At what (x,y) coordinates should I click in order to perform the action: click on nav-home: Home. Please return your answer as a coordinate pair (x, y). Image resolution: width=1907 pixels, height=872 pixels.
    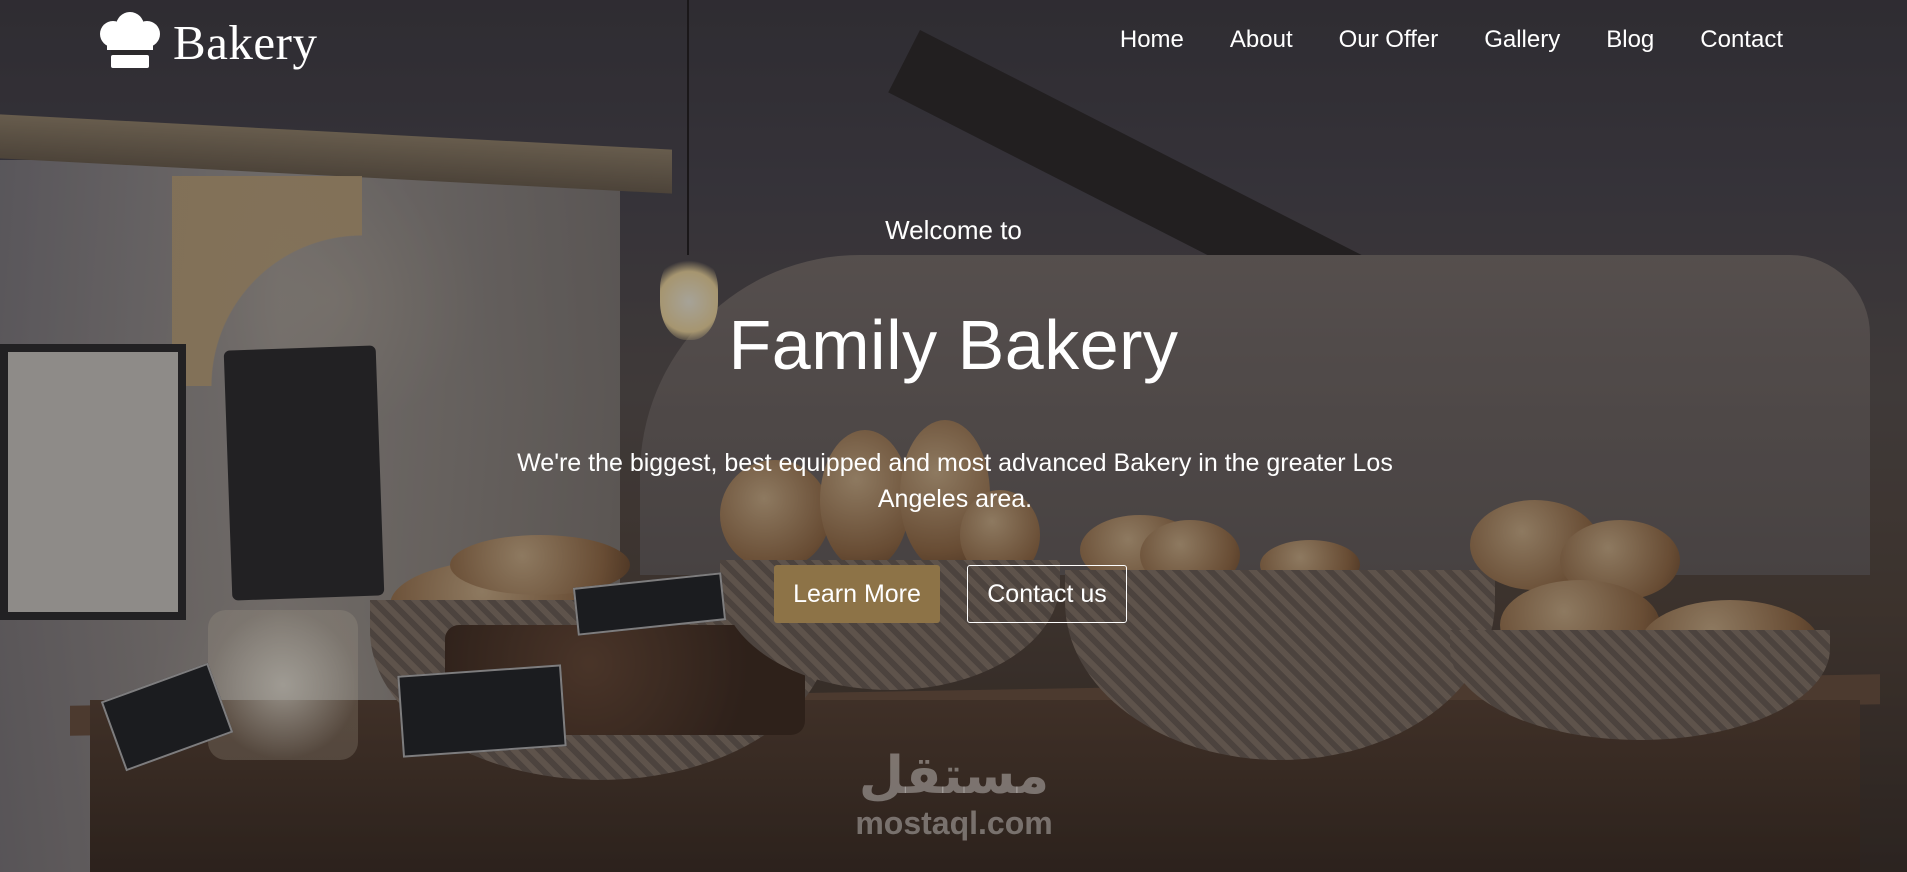
    Looking at the image, I should click on (1152, 40).